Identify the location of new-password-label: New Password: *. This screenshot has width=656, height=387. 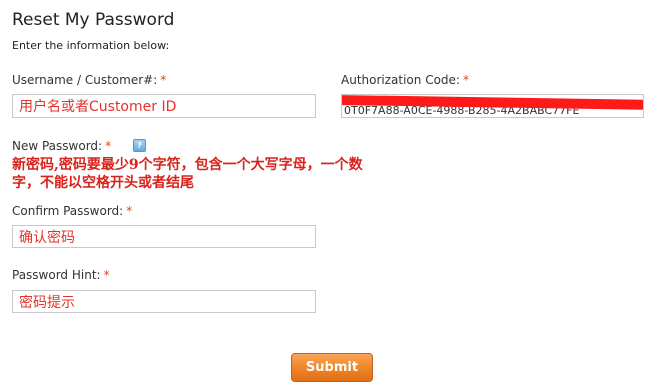
(61, 146).